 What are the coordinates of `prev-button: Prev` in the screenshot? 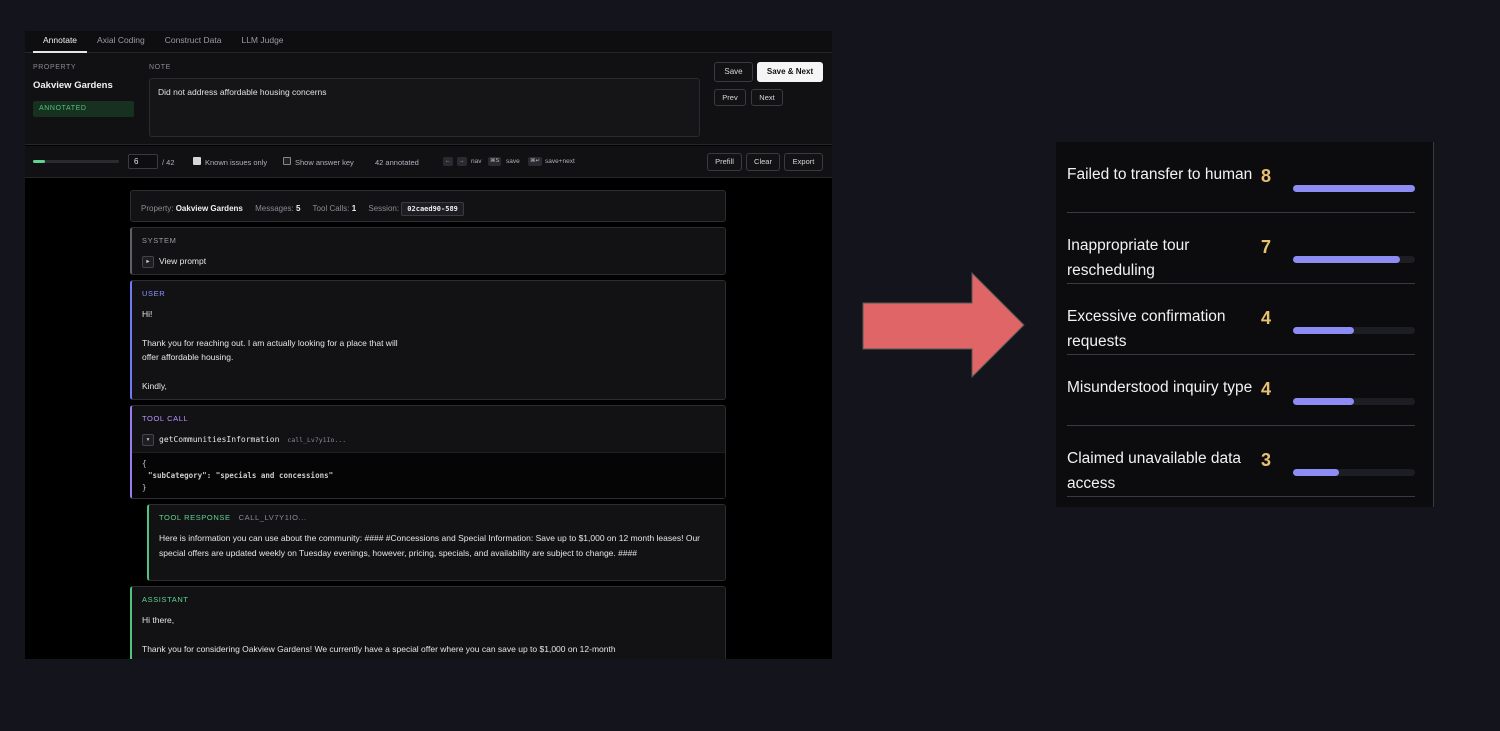 It's located at (730, 97).